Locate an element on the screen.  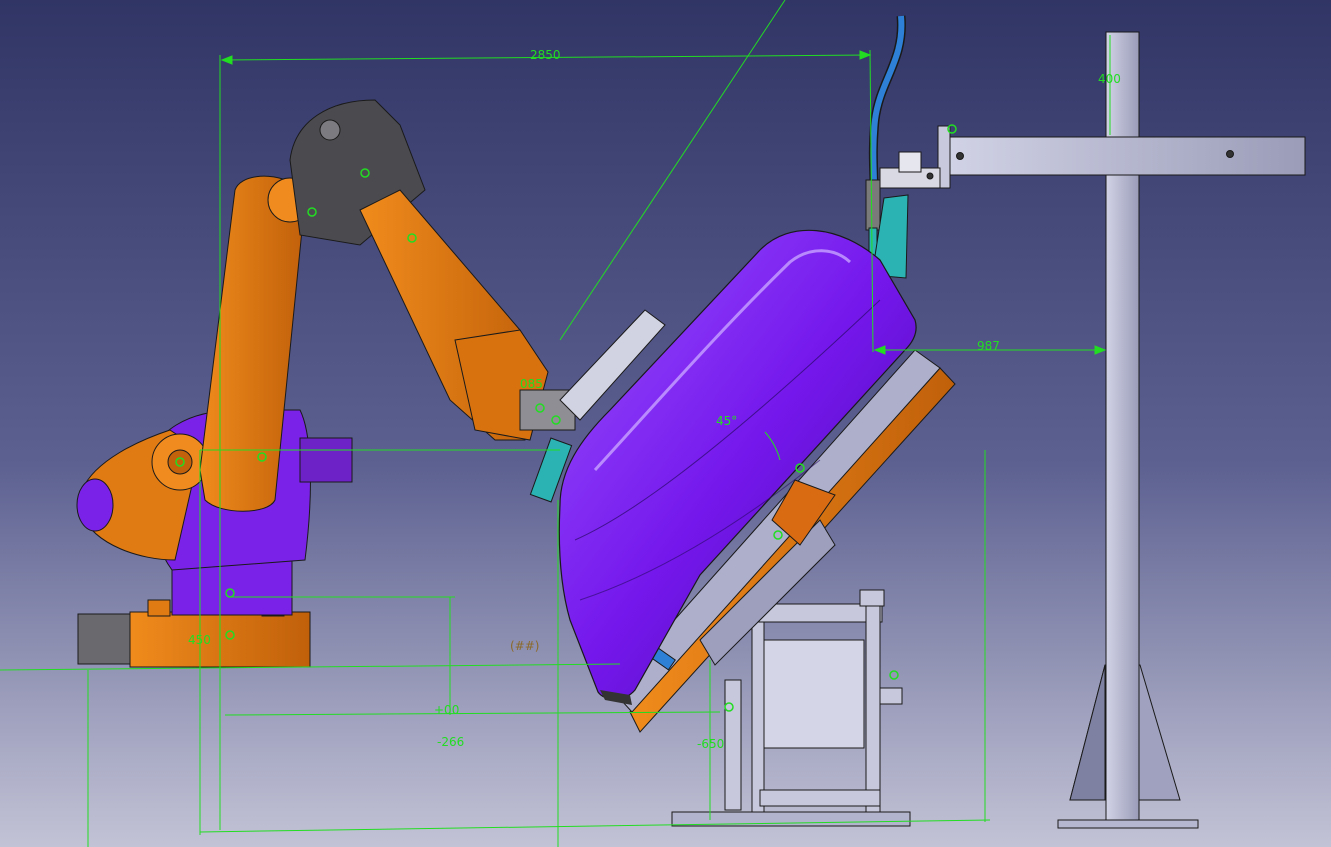
stand-panel is located at coordinates (814, 694).